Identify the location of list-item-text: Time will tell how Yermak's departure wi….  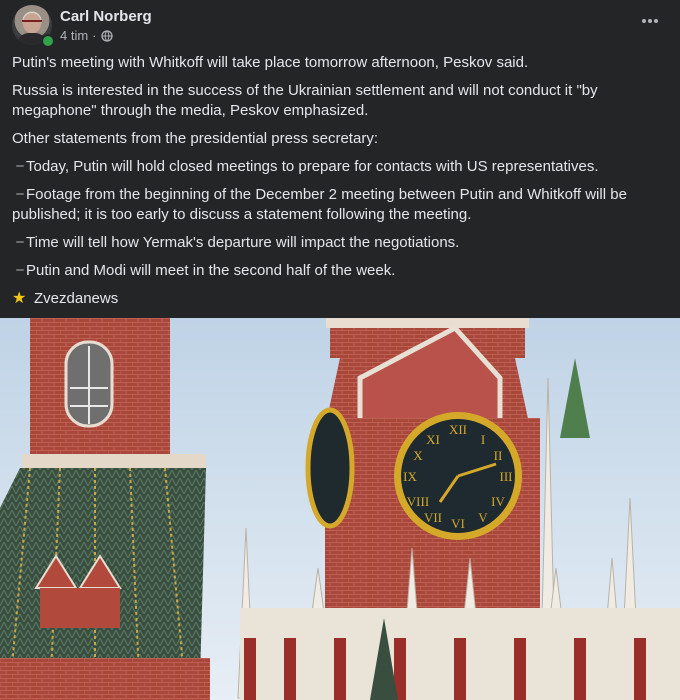
(243, 242).